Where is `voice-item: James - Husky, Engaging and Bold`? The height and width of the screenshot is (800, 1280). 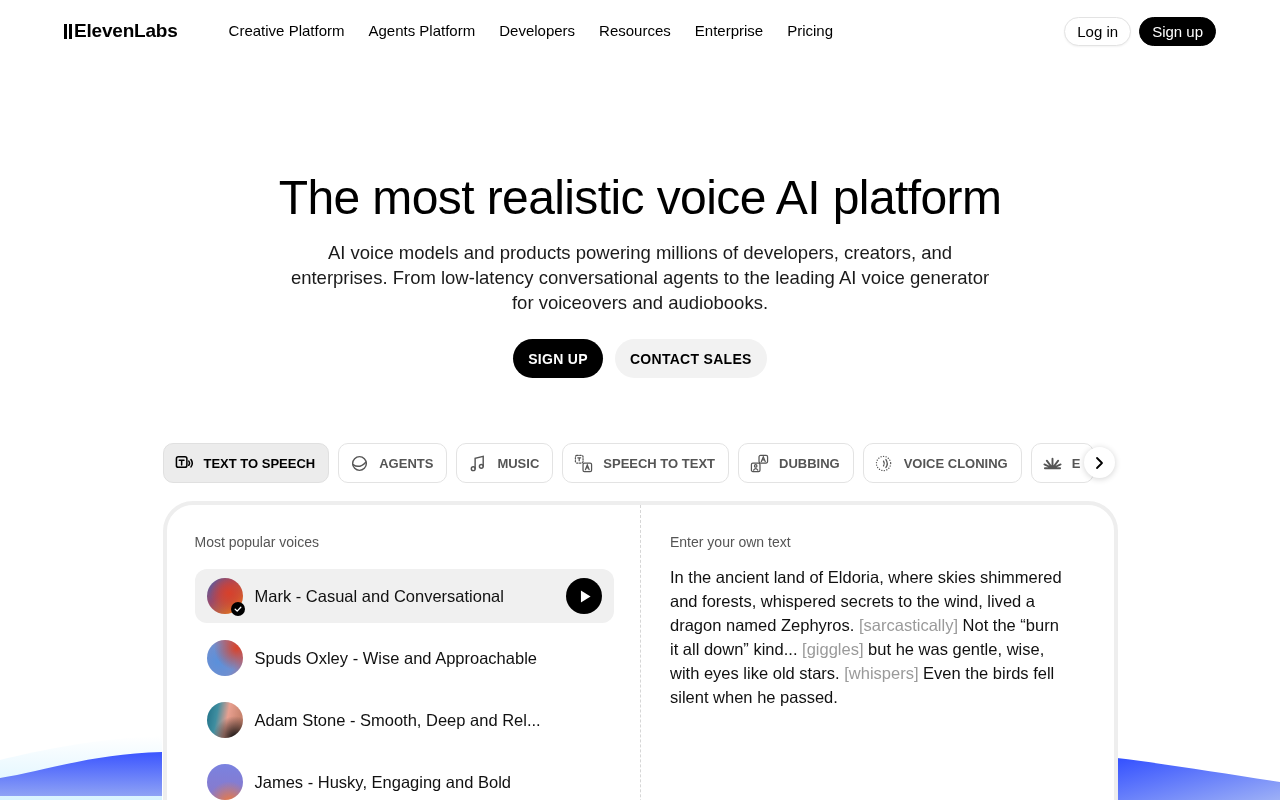
voice-item: James - Husky, Engaging and Bold is located at coordinates (404, 777).